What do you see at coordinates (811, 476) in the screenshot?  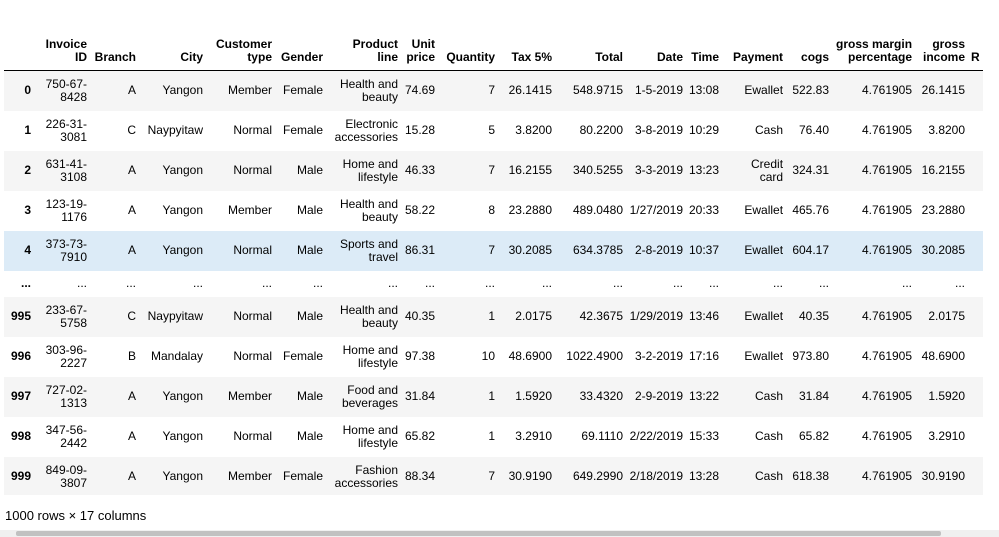 I see `table-cell: 618.38` at bounding box center [811, 476].